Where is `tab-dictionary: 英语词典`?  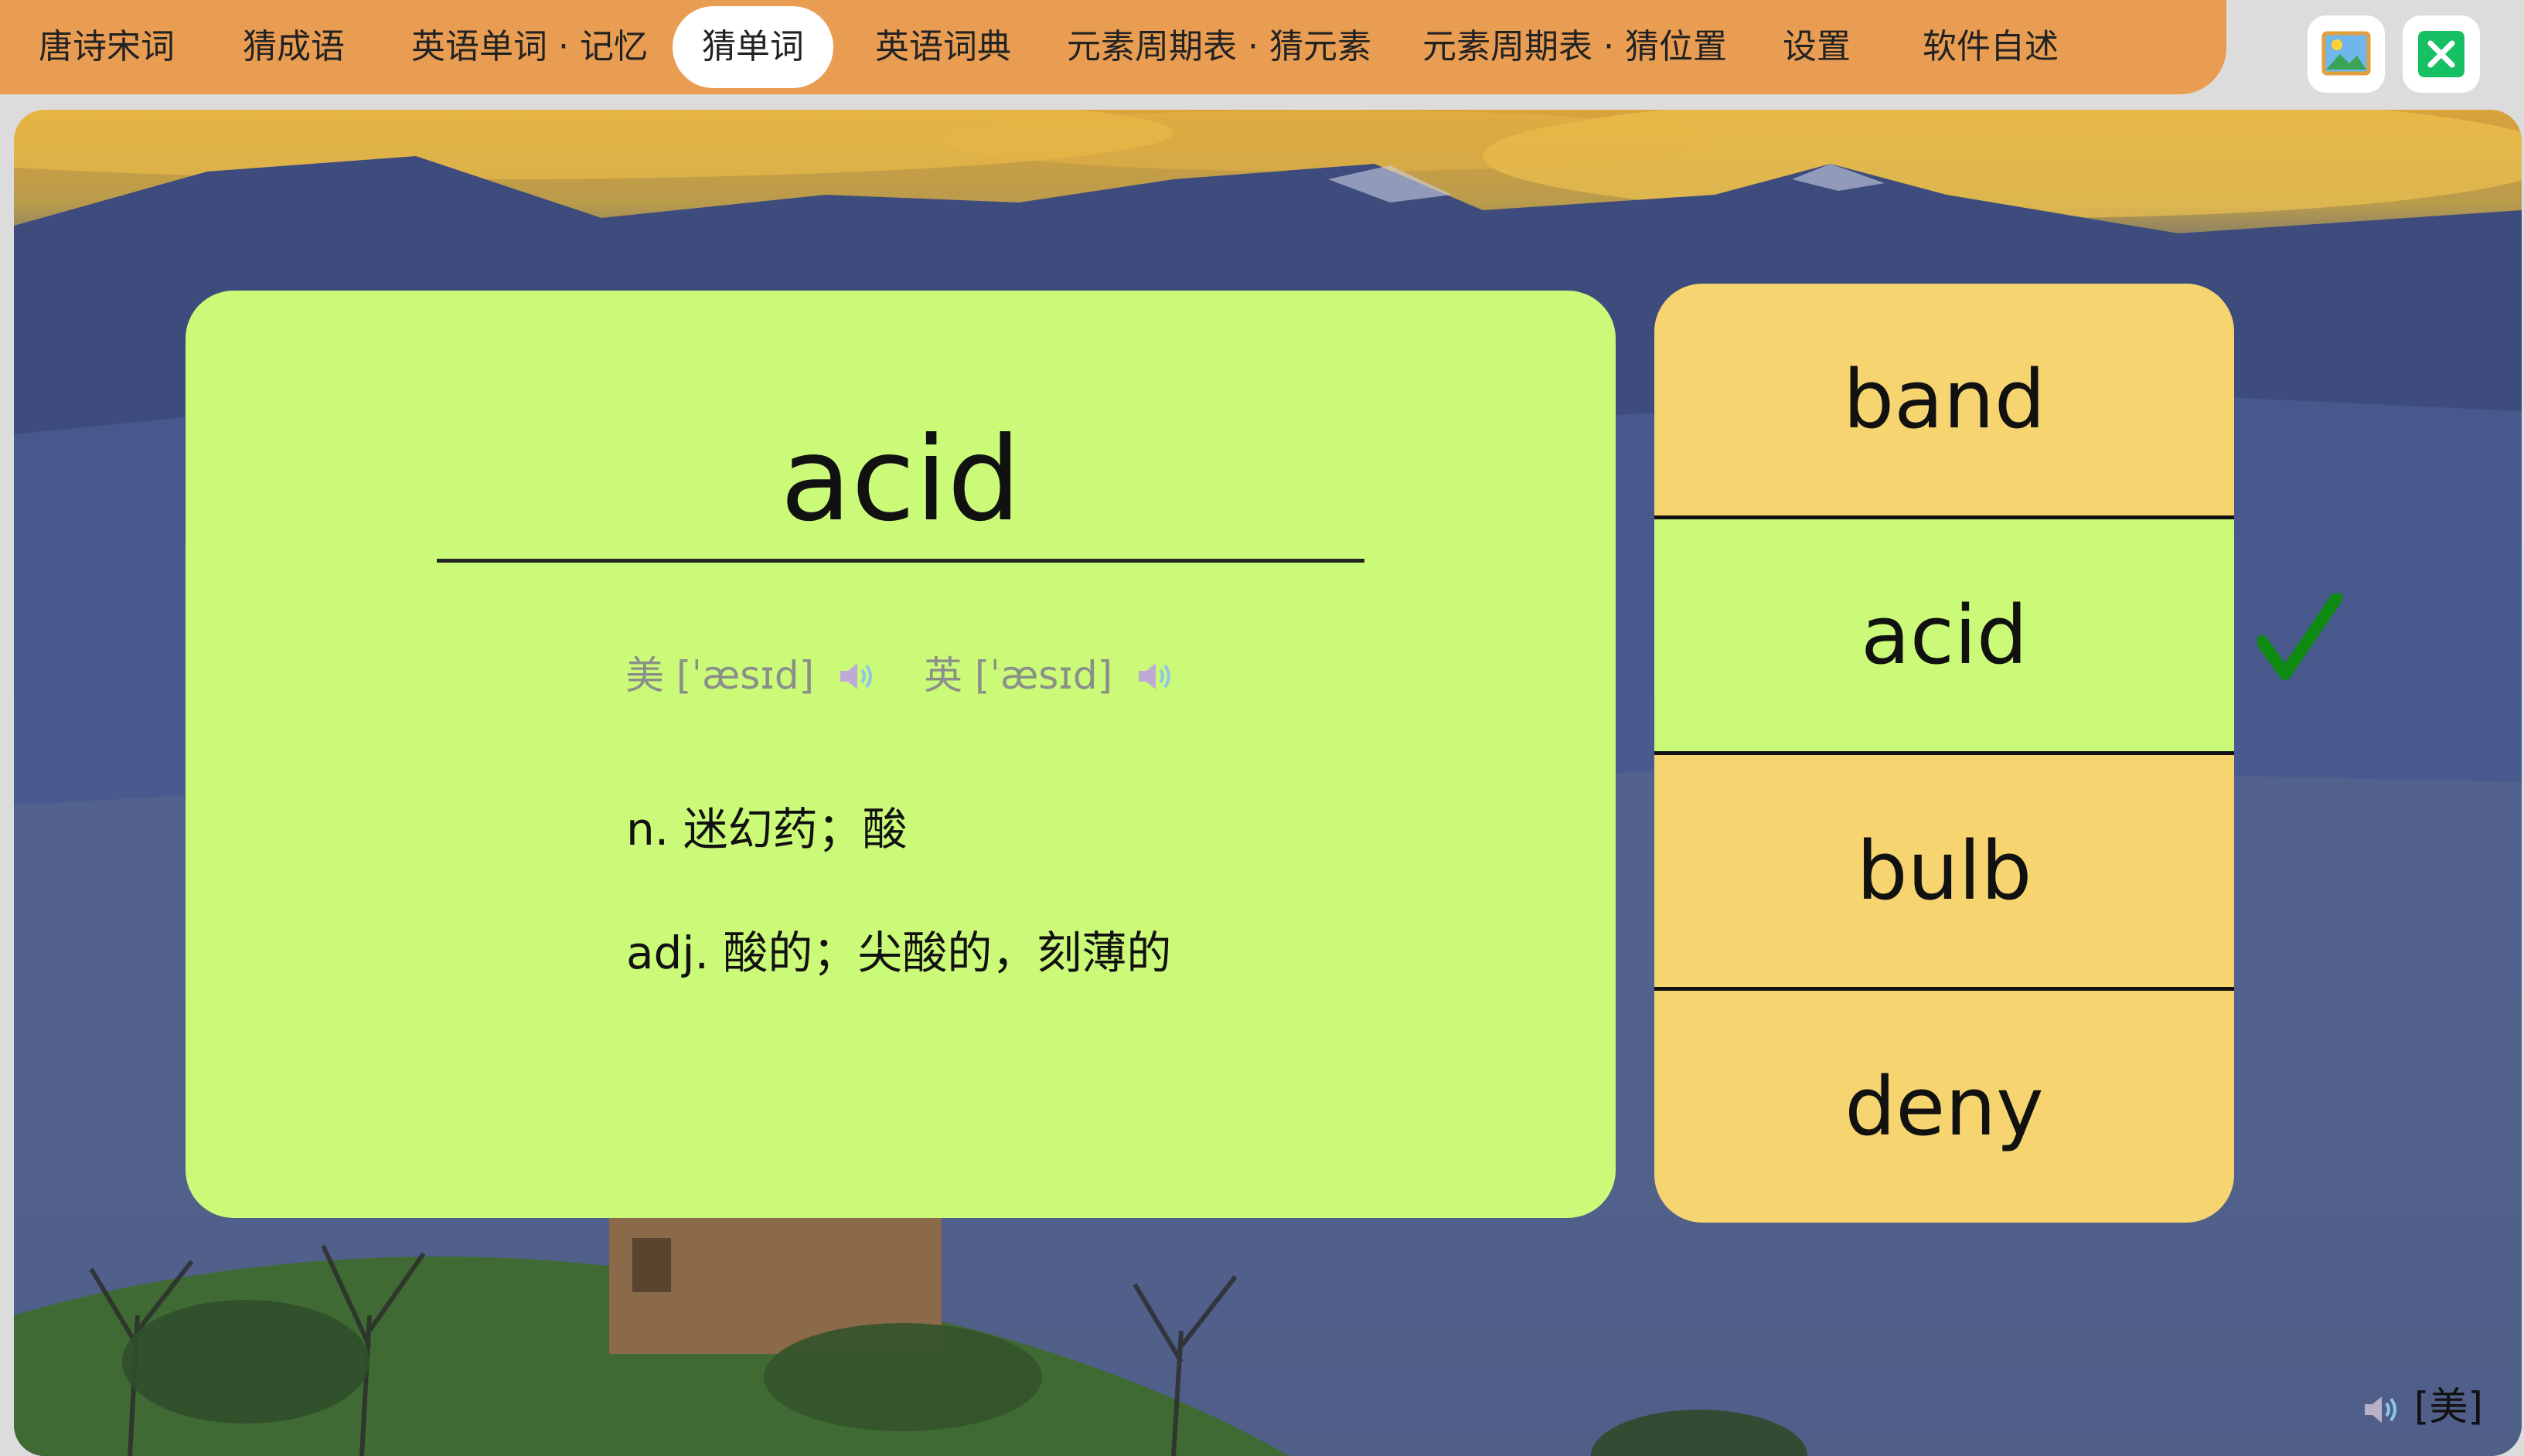
tab-dictionary: 英语词典 is located at coordinates (943, 47).